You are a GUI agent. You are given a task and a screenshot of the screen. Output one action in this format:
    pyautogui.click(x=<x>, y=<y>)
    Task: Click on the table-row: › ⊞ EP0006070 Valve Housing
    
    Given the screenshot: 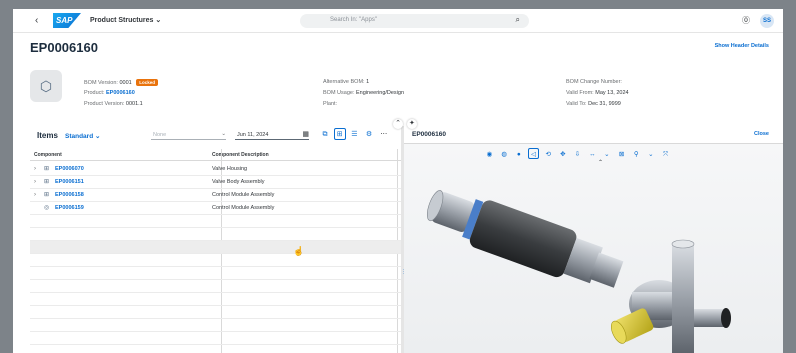 What is the action you would take?
    pyautogui.click(x=215, y=169)
    